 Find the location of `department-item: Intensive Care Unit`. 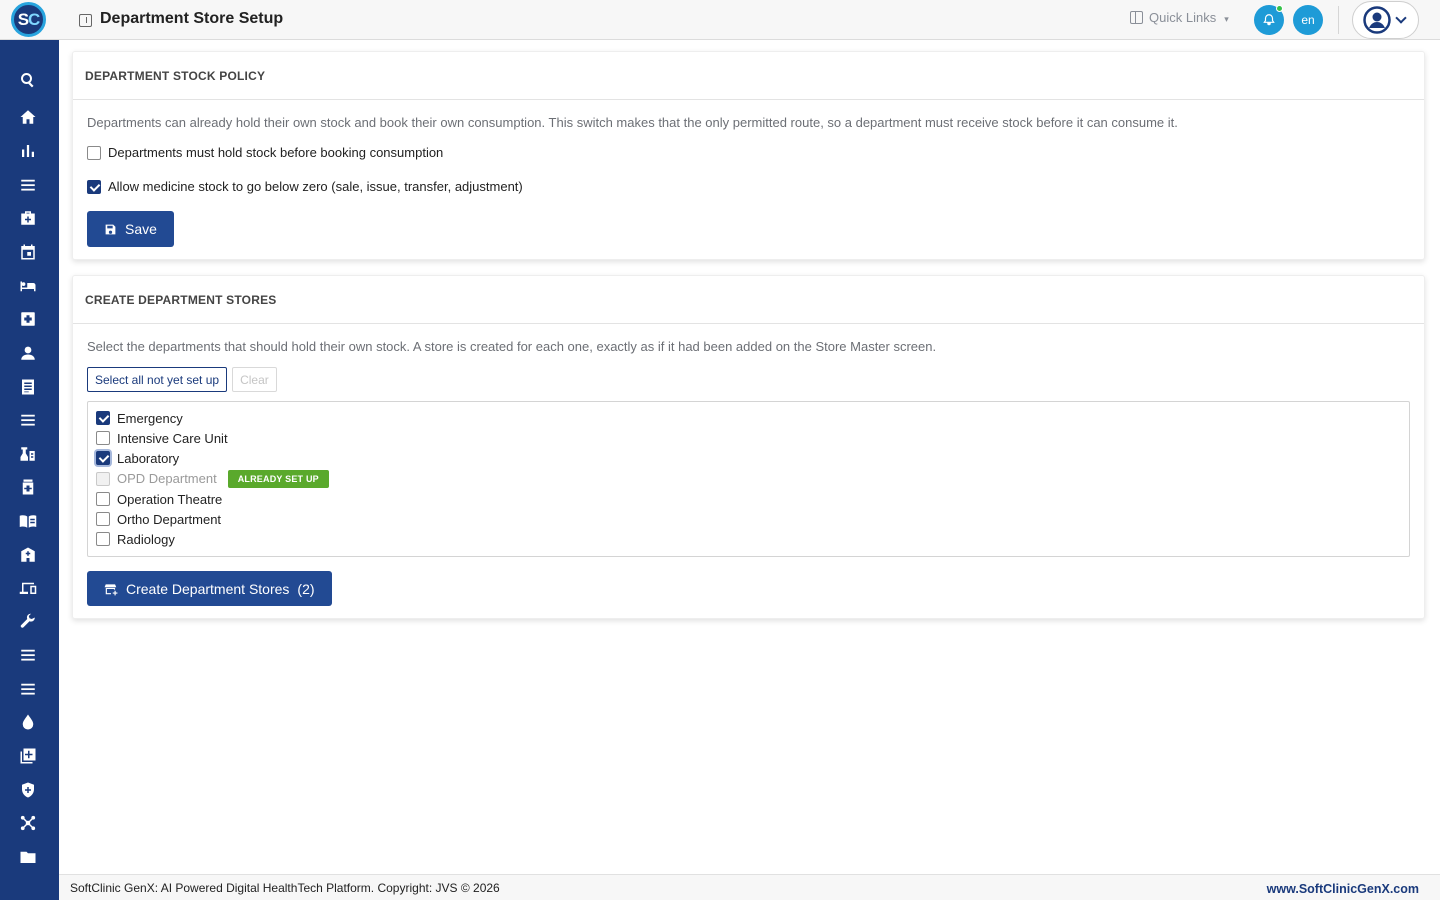

department-item: Intensive Care Unit is located at coordinates (748, 438).